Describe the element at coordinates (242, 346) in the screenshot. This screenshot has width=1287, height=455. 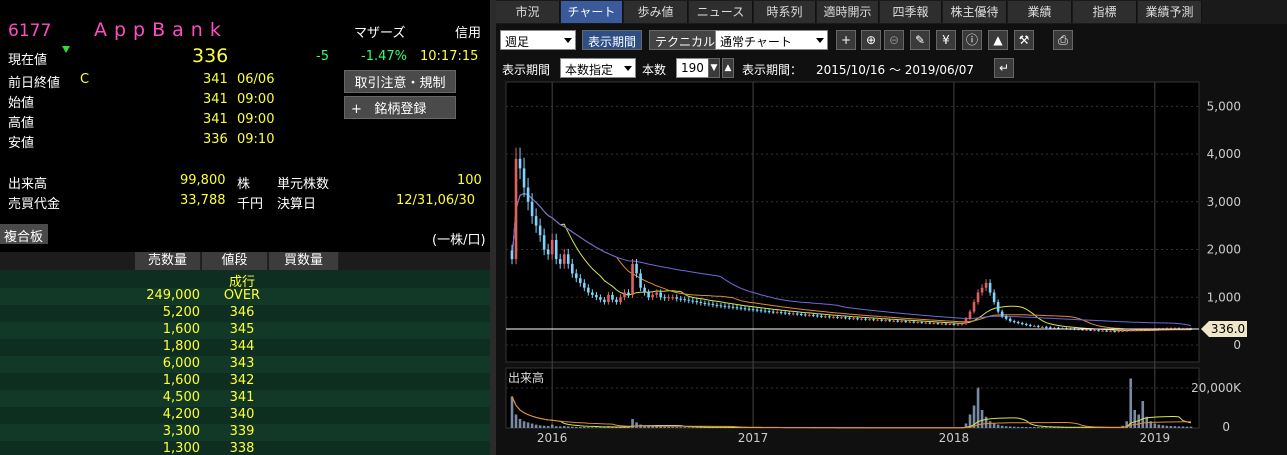
I see `order-price: 344` at that location.